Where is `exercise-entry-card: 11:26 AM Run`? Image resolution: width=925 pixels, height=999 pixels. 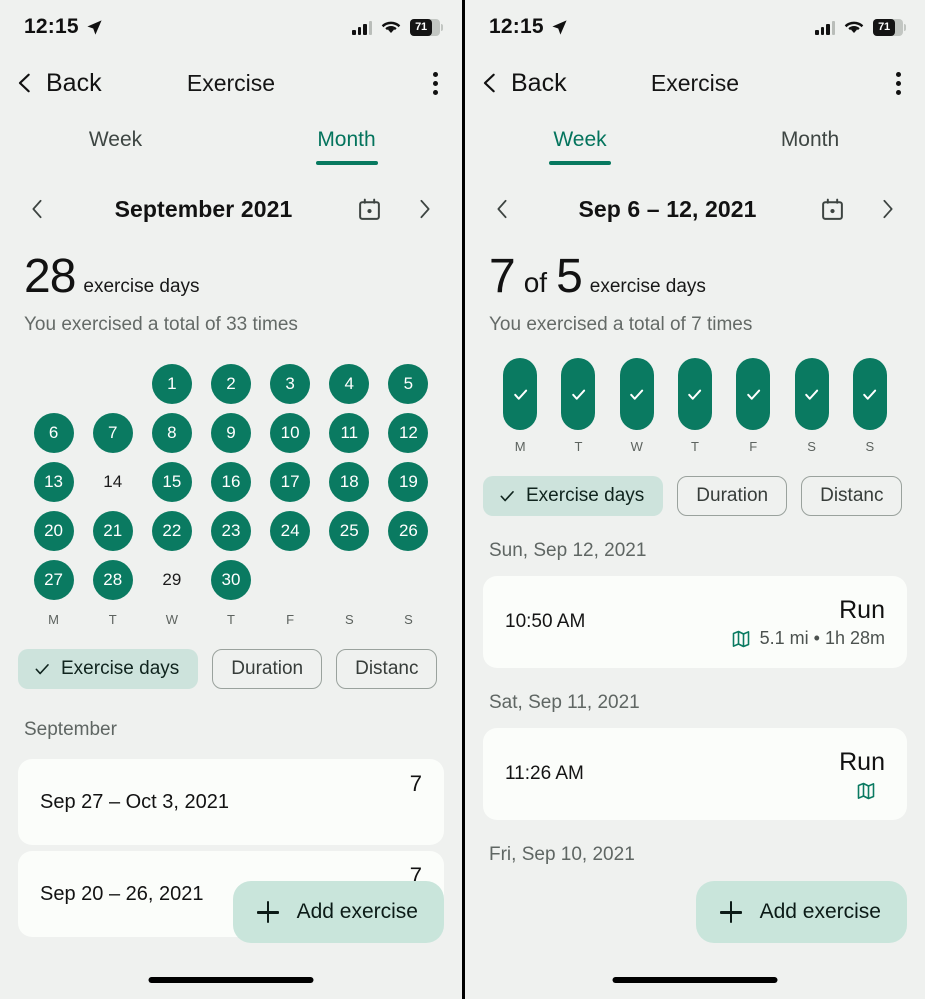 exercise-entry-card: 11:26 AM Run is located at coordinates (695, 774).